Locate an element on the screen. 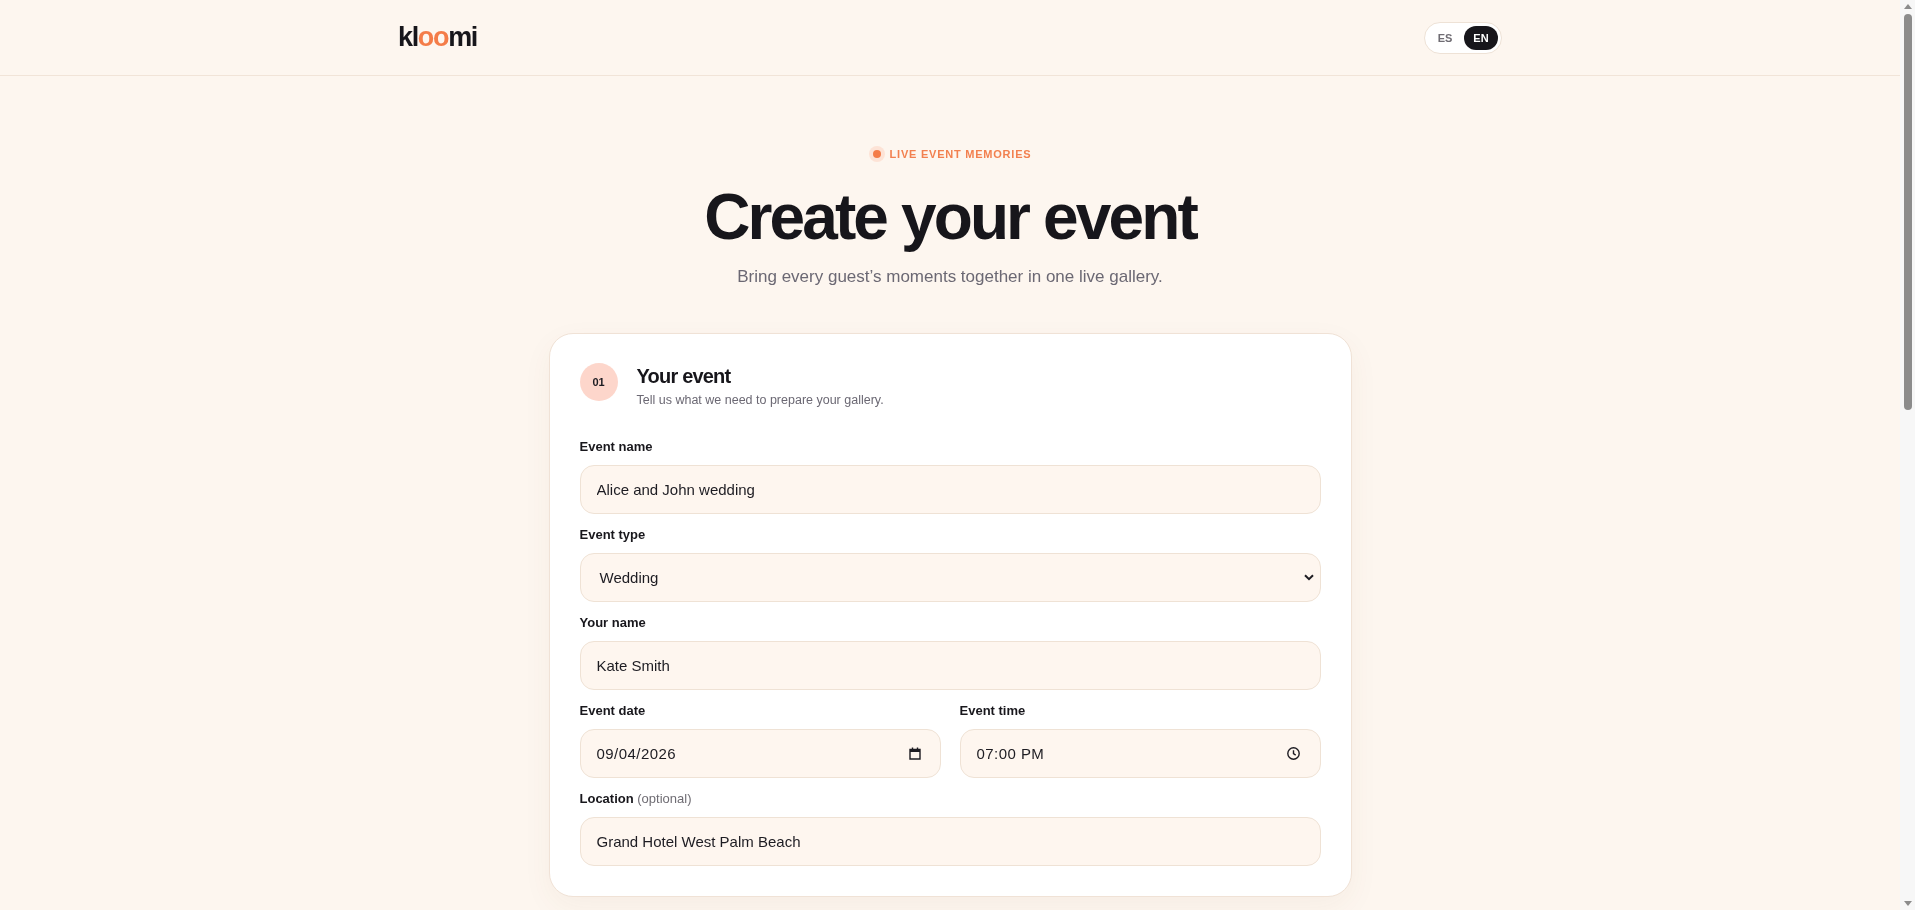 Image resolution: width=1915 pixels, height=910 pixels. page-subtitle: Bring every guest’s moments together in one live gallery. is located at coordinates (950, 277).